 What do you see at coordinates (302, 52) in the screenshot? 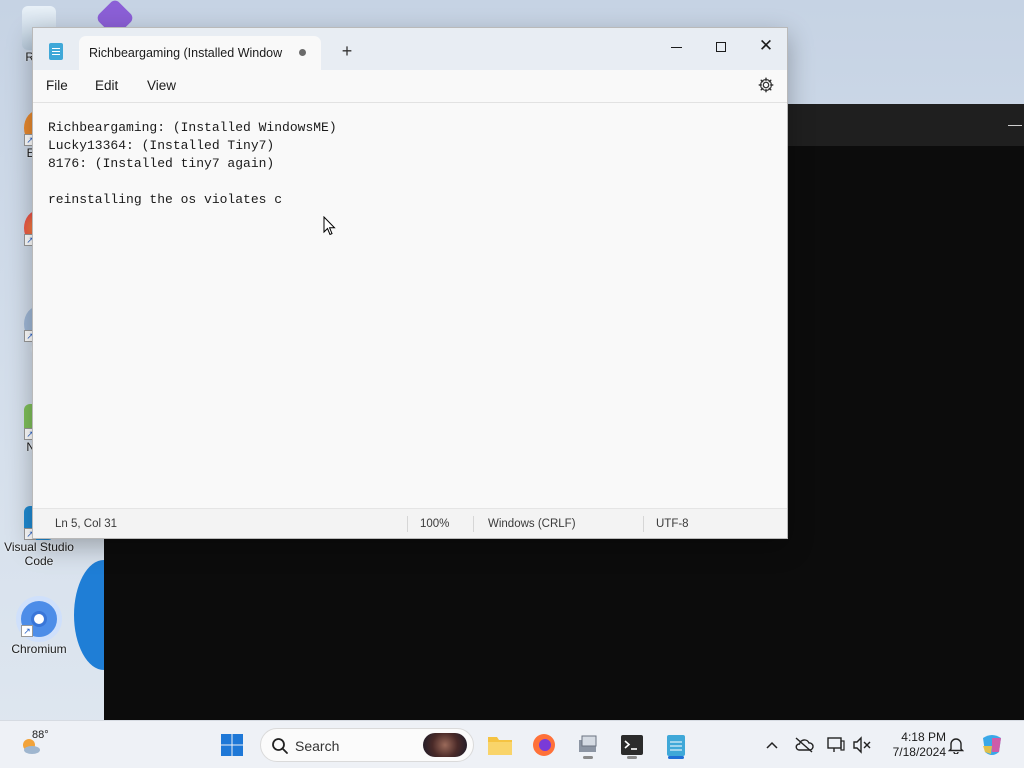
I see `unsaved-dot-icon` at bounding box center [302, 52].